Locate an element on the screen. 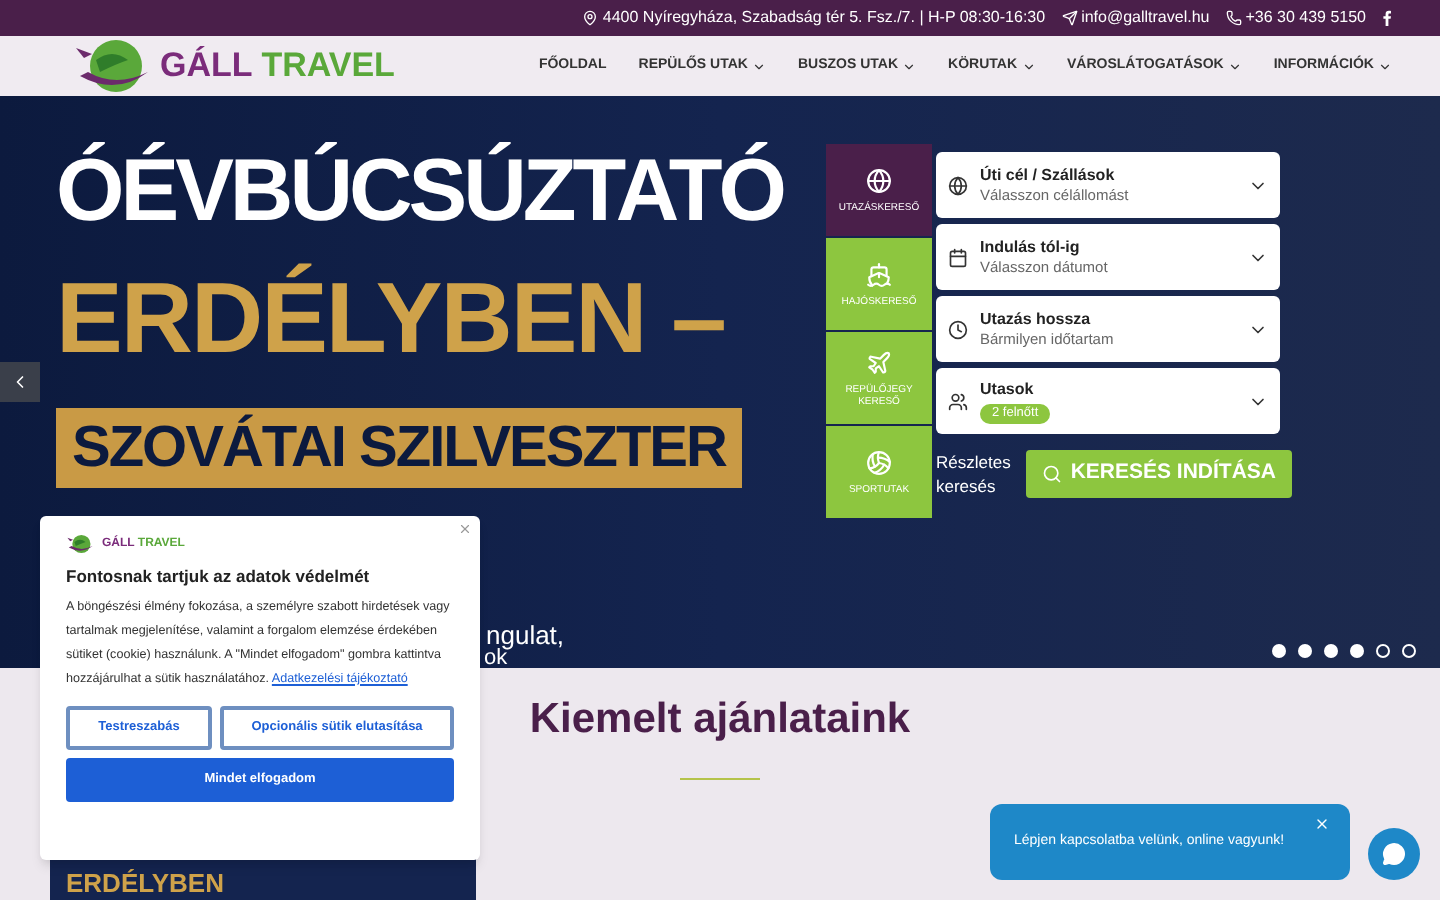  users-icon is located at coordinates (958, 401).